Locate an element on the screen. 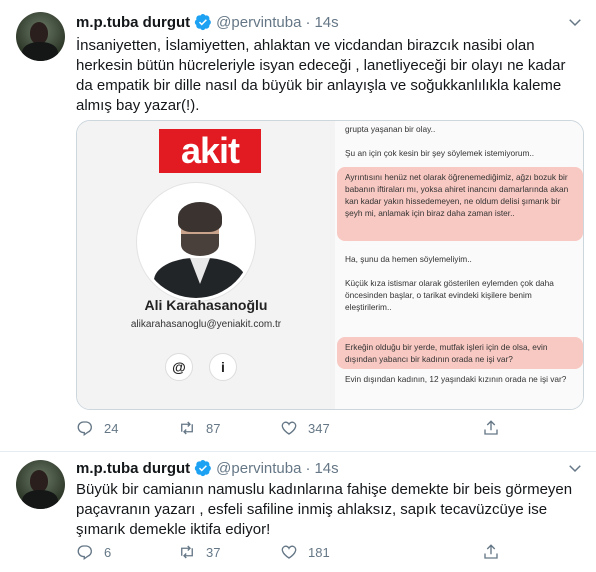  like-button: 347 is located at coordinates (305, 428).